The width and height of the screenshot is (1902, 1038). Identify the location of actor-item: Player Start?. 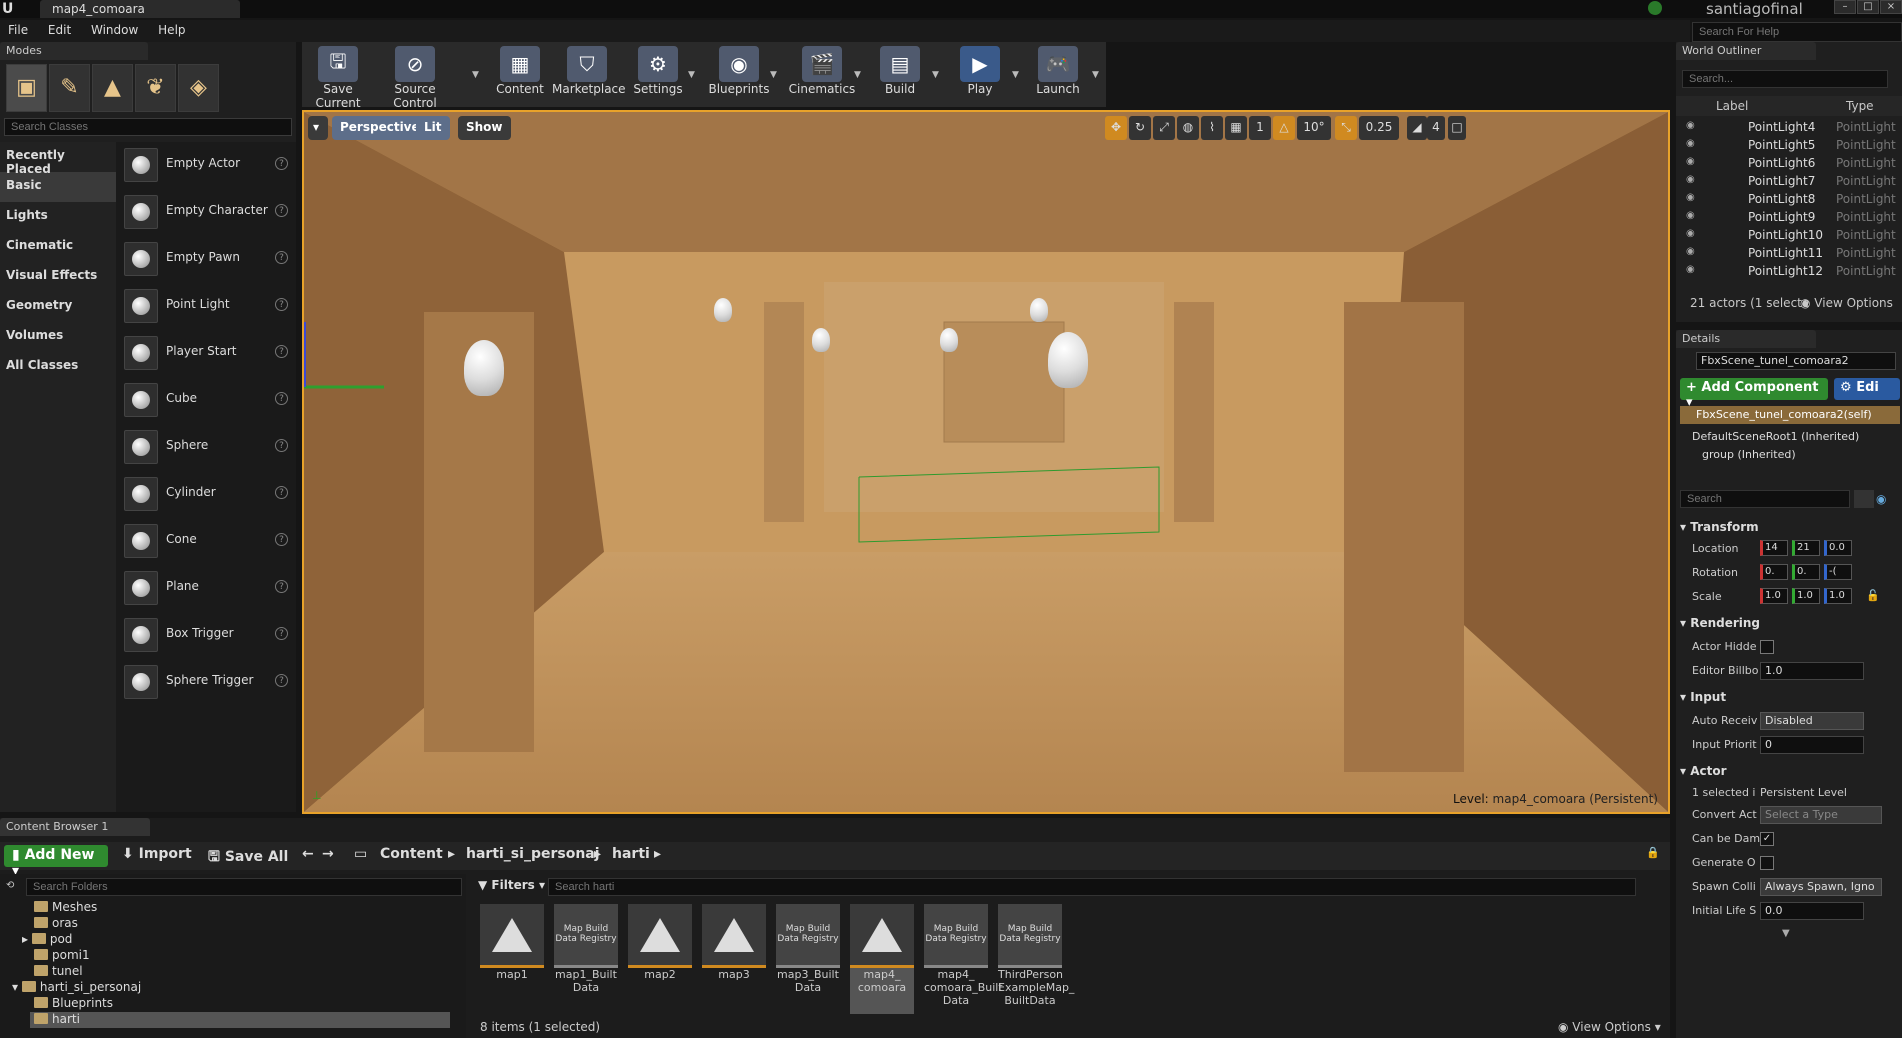
(206, 353).